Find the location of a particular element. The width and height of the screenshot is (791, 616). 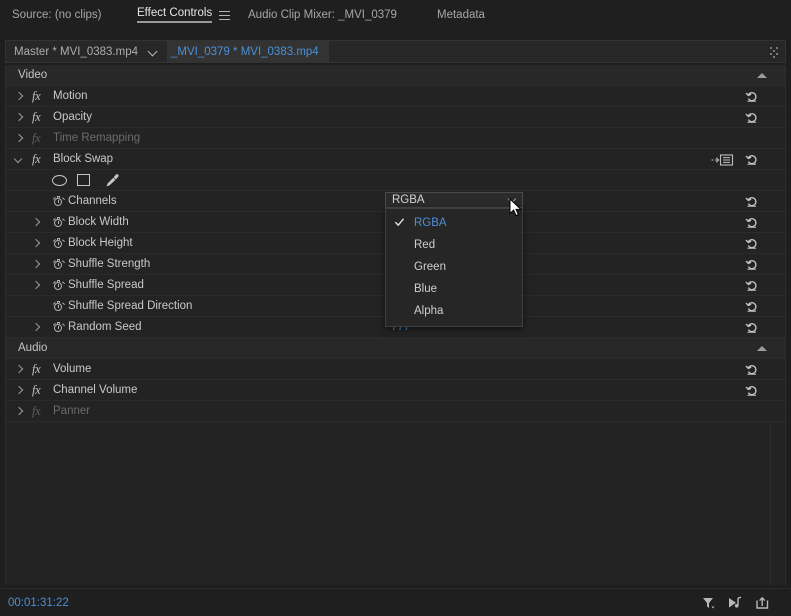

channels-dropdown-field: RGBA is located at coordinates (454, 200).